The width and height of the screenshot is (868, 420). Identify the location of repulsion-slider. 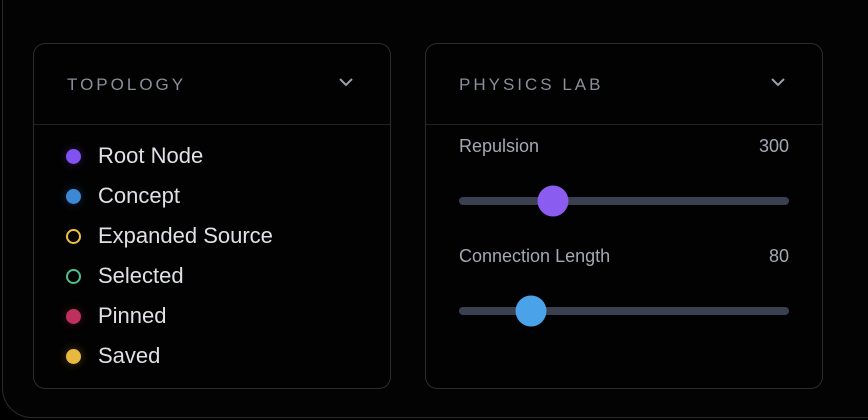
(624, 201).